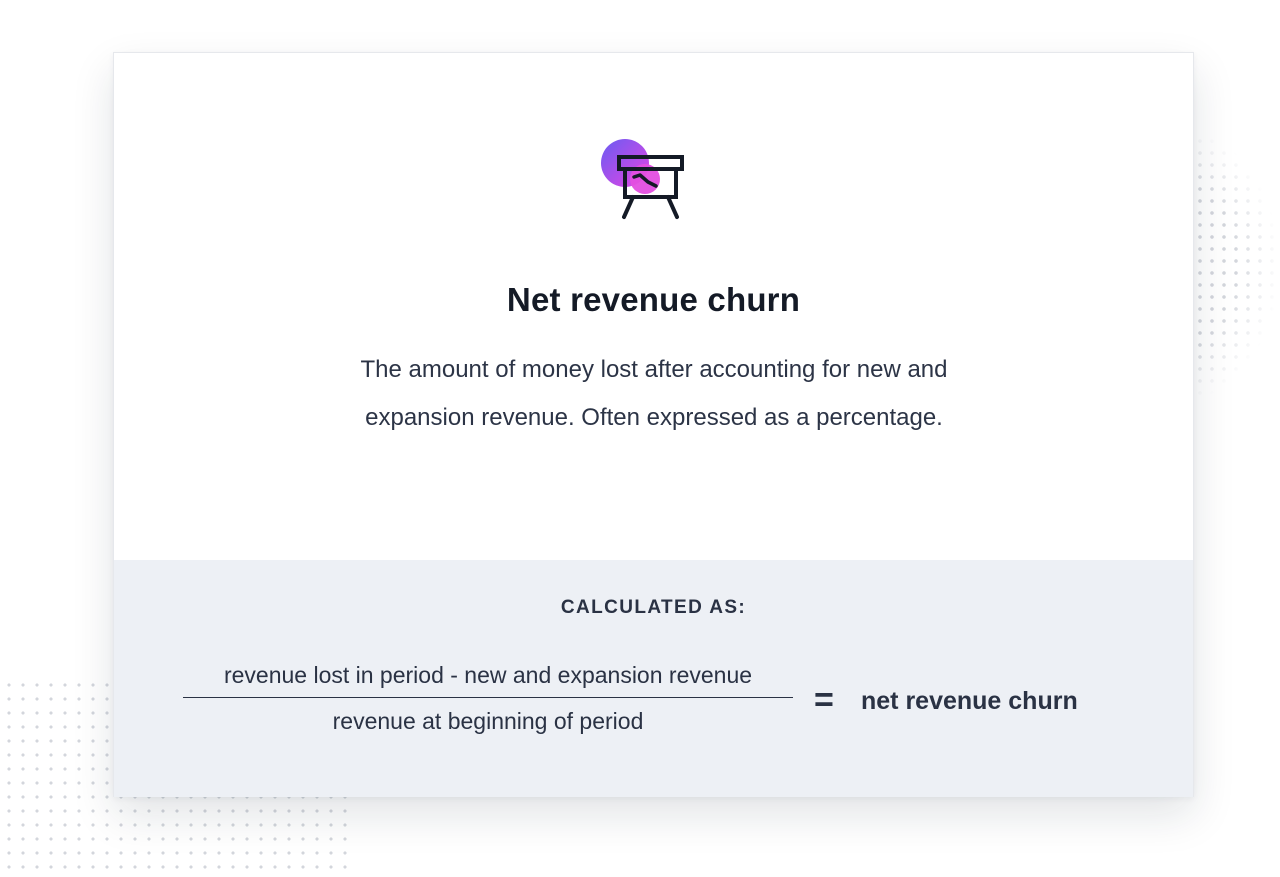 The image size is (1280, 877). What do you see at coordinates (488, 721) in the screenshot?
I see `formula-denominator: revenue at beginning of period` at bounding box center [488, 721].